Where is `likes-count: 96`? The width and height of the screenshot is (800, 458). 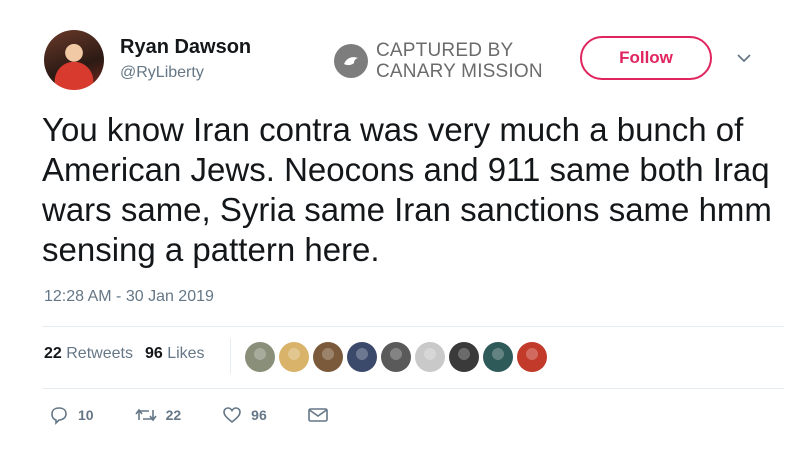 likes-count: 96 is located at coordinates (153, 353).